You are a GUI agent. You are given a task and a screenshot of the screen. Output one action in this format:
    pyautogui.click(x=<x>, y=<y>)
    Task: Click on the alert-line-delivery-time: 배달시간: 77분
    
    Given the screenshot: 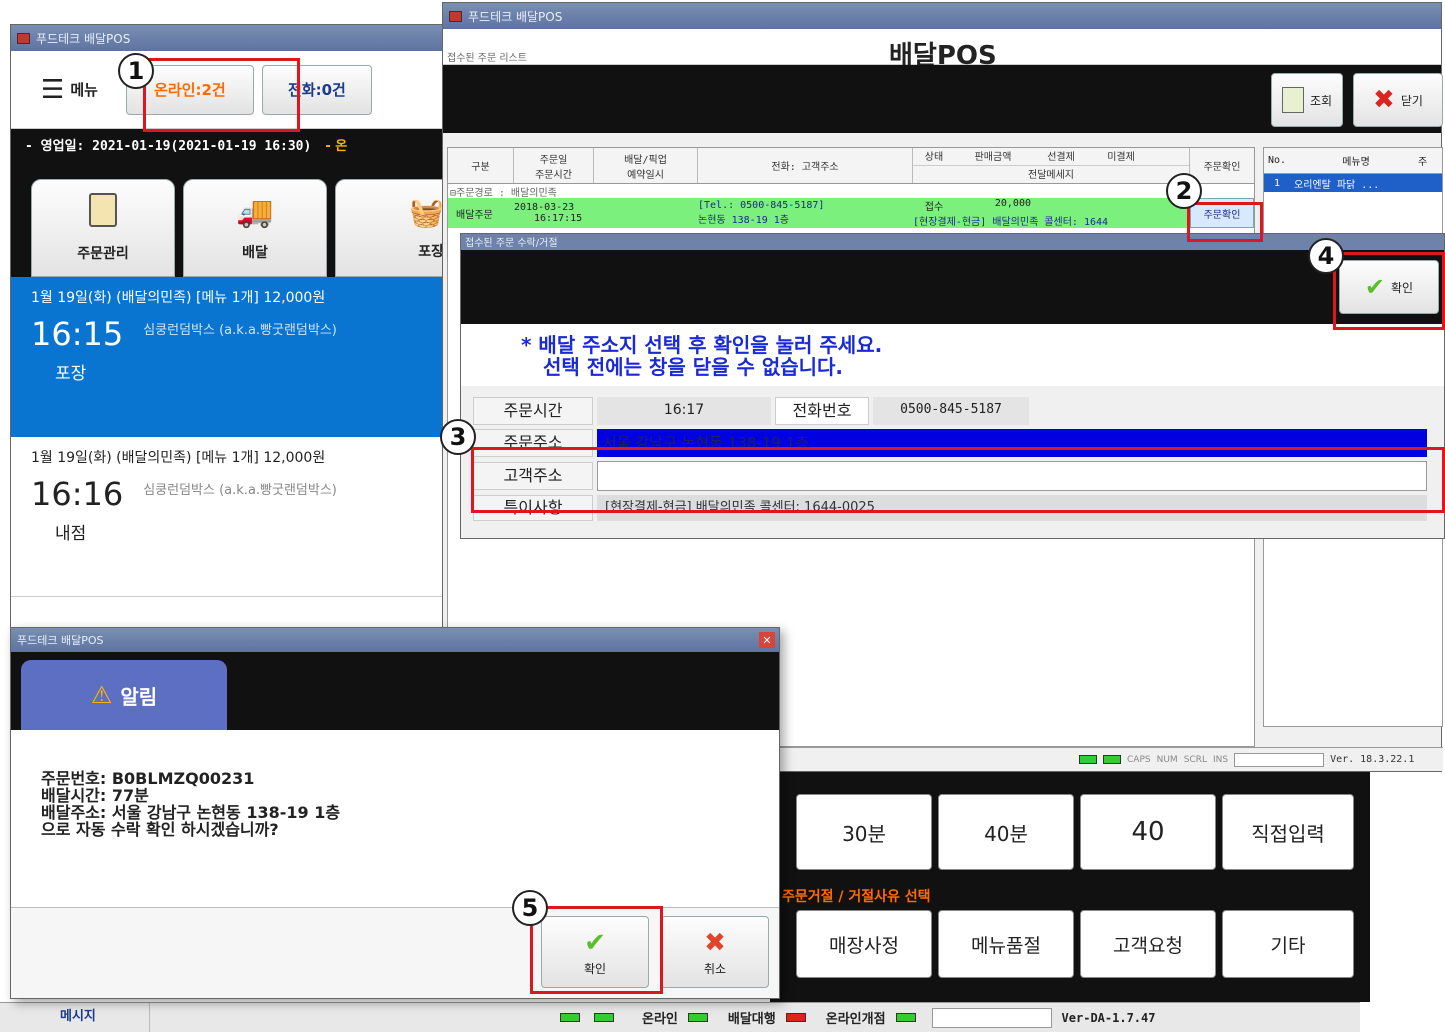 What is the action you would take?
    pyautogui.click(x=95, y=795)
    